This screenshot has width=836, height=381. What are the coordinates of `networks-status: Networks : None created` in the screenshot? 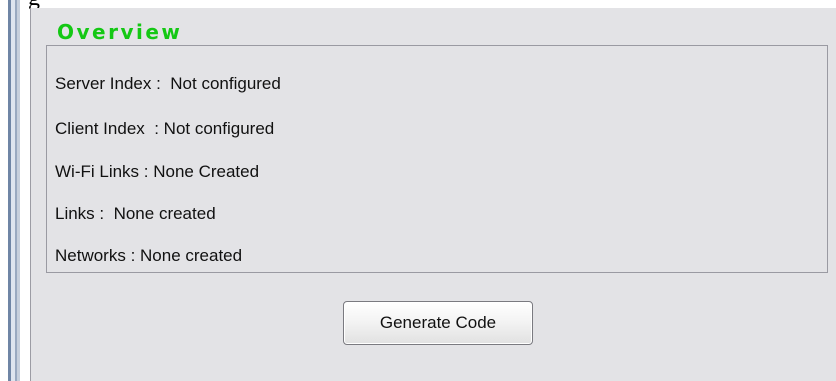 It's located at (149, 255).